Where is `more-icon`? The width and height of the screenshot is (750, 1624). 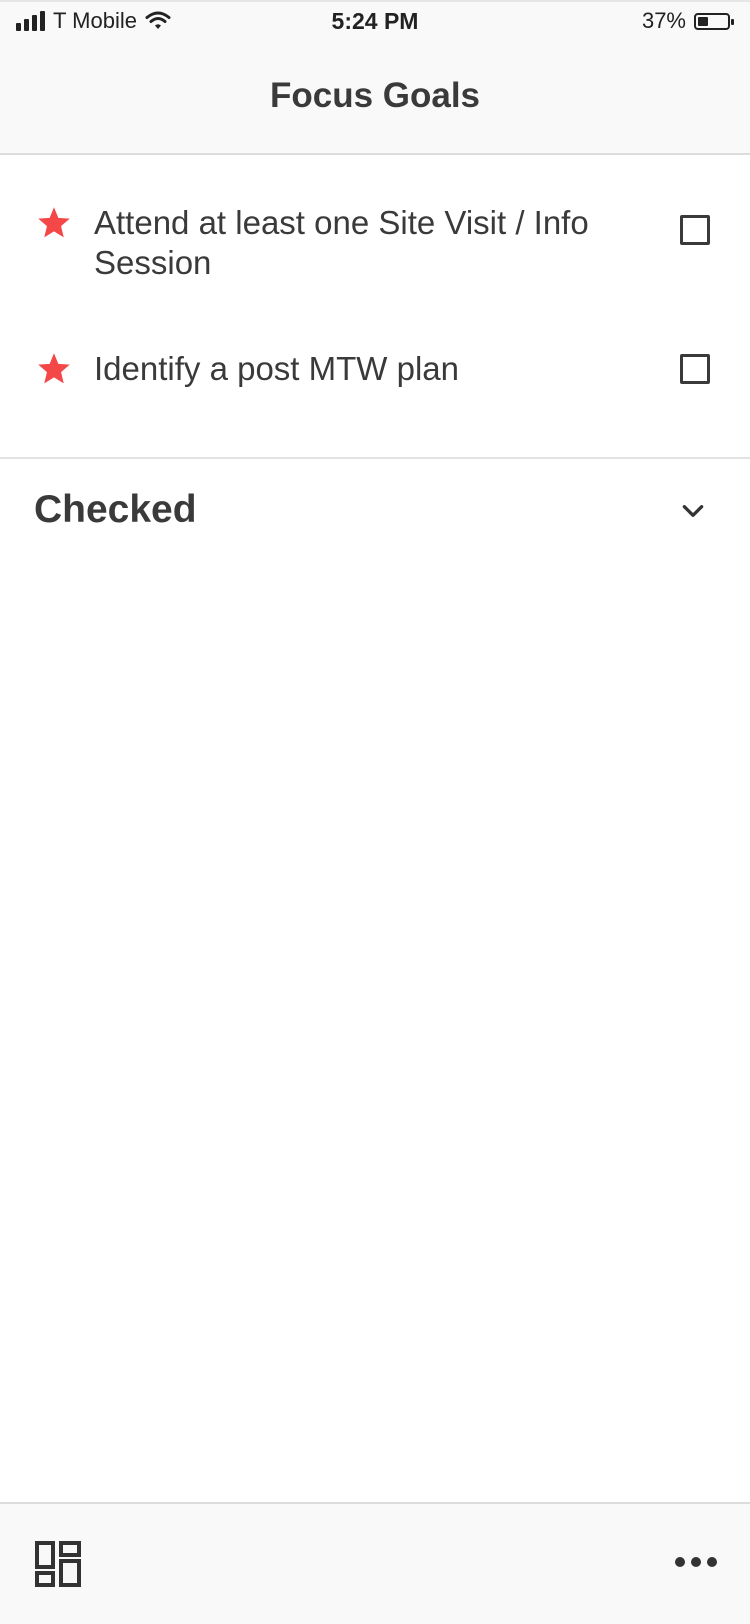 more-icon is located at coordinates (696, 1562).